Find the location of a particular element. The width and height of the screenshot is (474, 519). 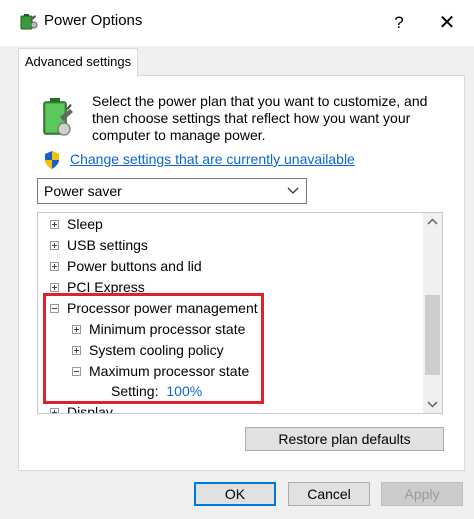

help-button: ? is located at coordinates (399, 23).